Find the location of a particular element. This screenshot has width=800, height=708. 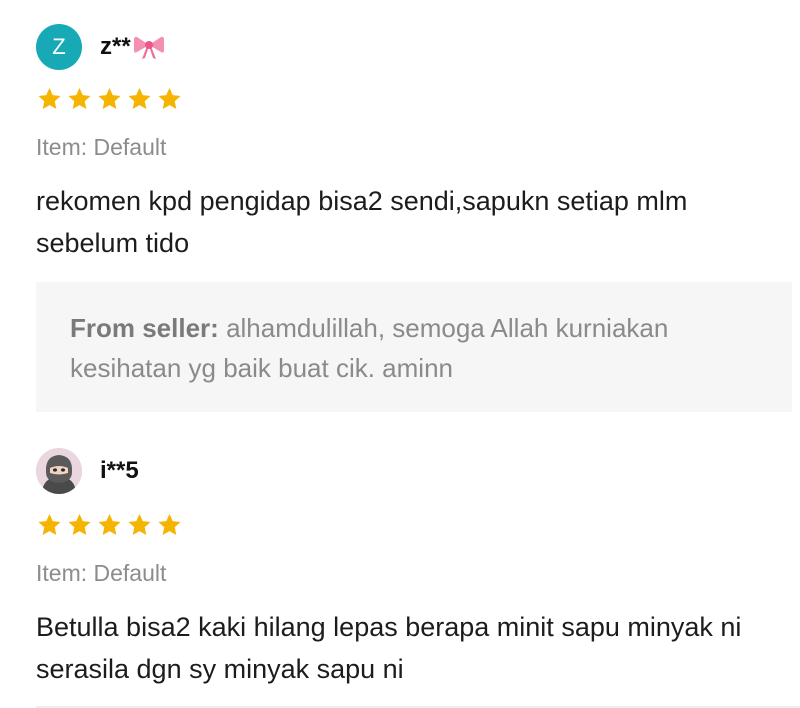

avatar-letter: Z is located at coordinates (59, 46).